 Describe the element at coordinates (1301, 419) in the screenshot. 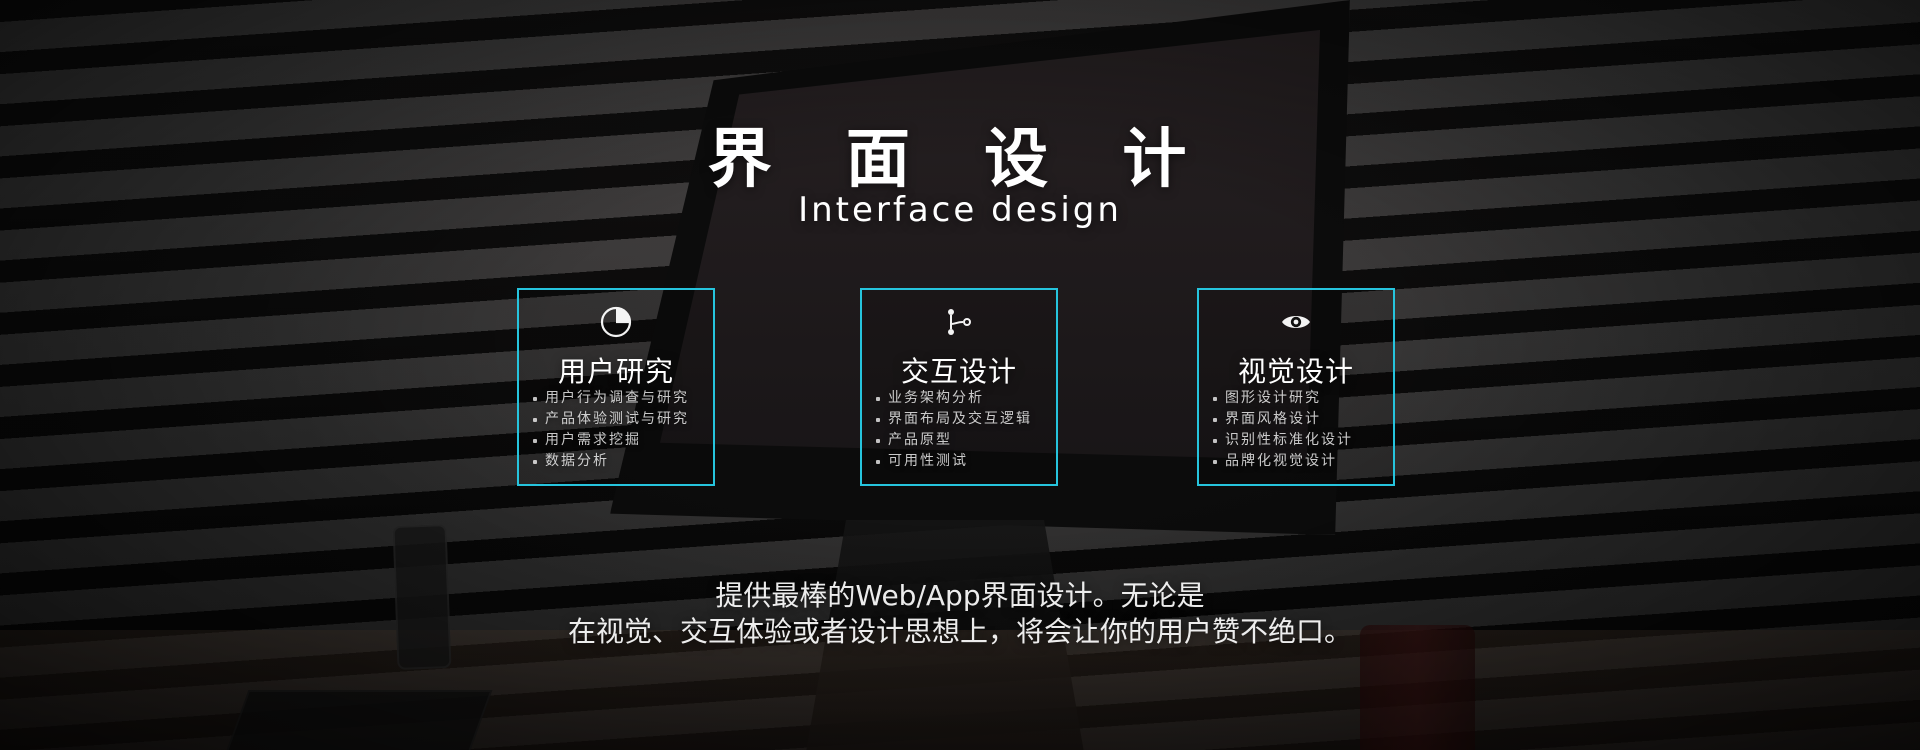

I see `card-item: 界面风格设计` at that location.